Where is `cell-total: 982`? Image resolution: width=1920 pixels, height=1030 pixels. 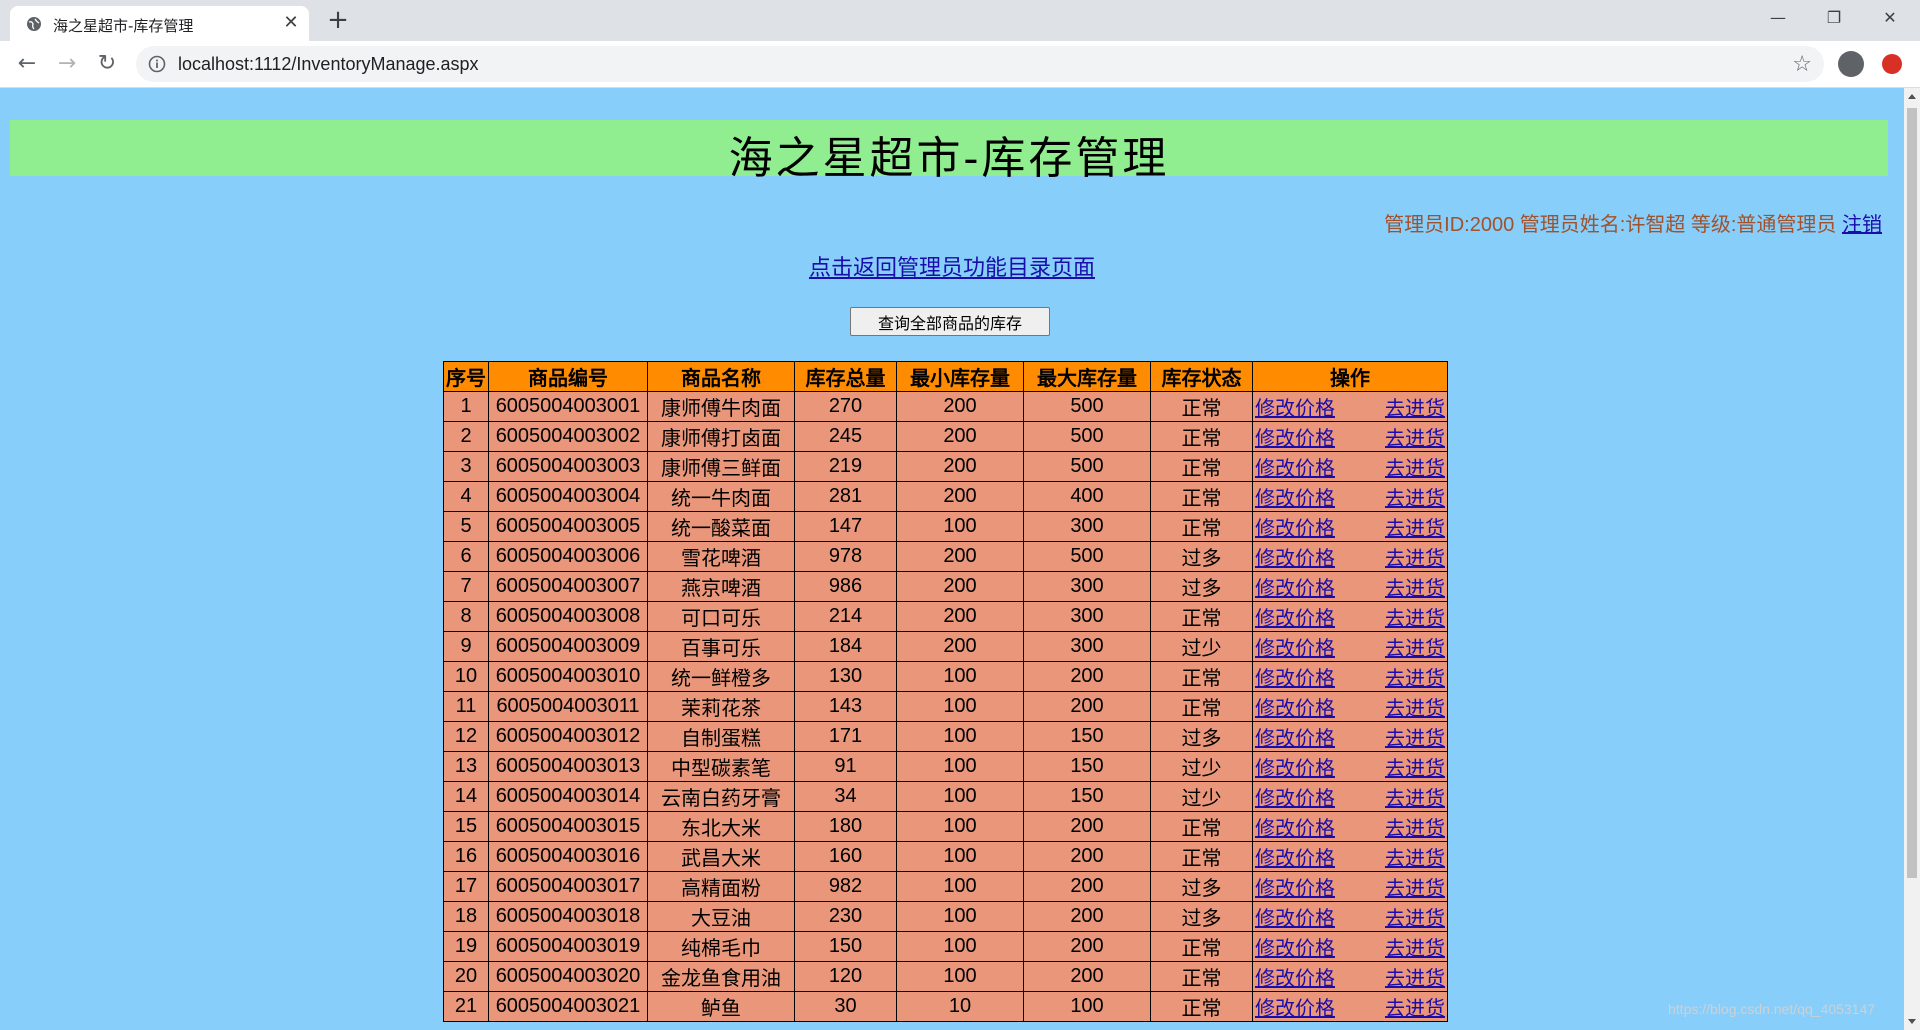
cell-total: 982 is located at coordinates (845, 886).